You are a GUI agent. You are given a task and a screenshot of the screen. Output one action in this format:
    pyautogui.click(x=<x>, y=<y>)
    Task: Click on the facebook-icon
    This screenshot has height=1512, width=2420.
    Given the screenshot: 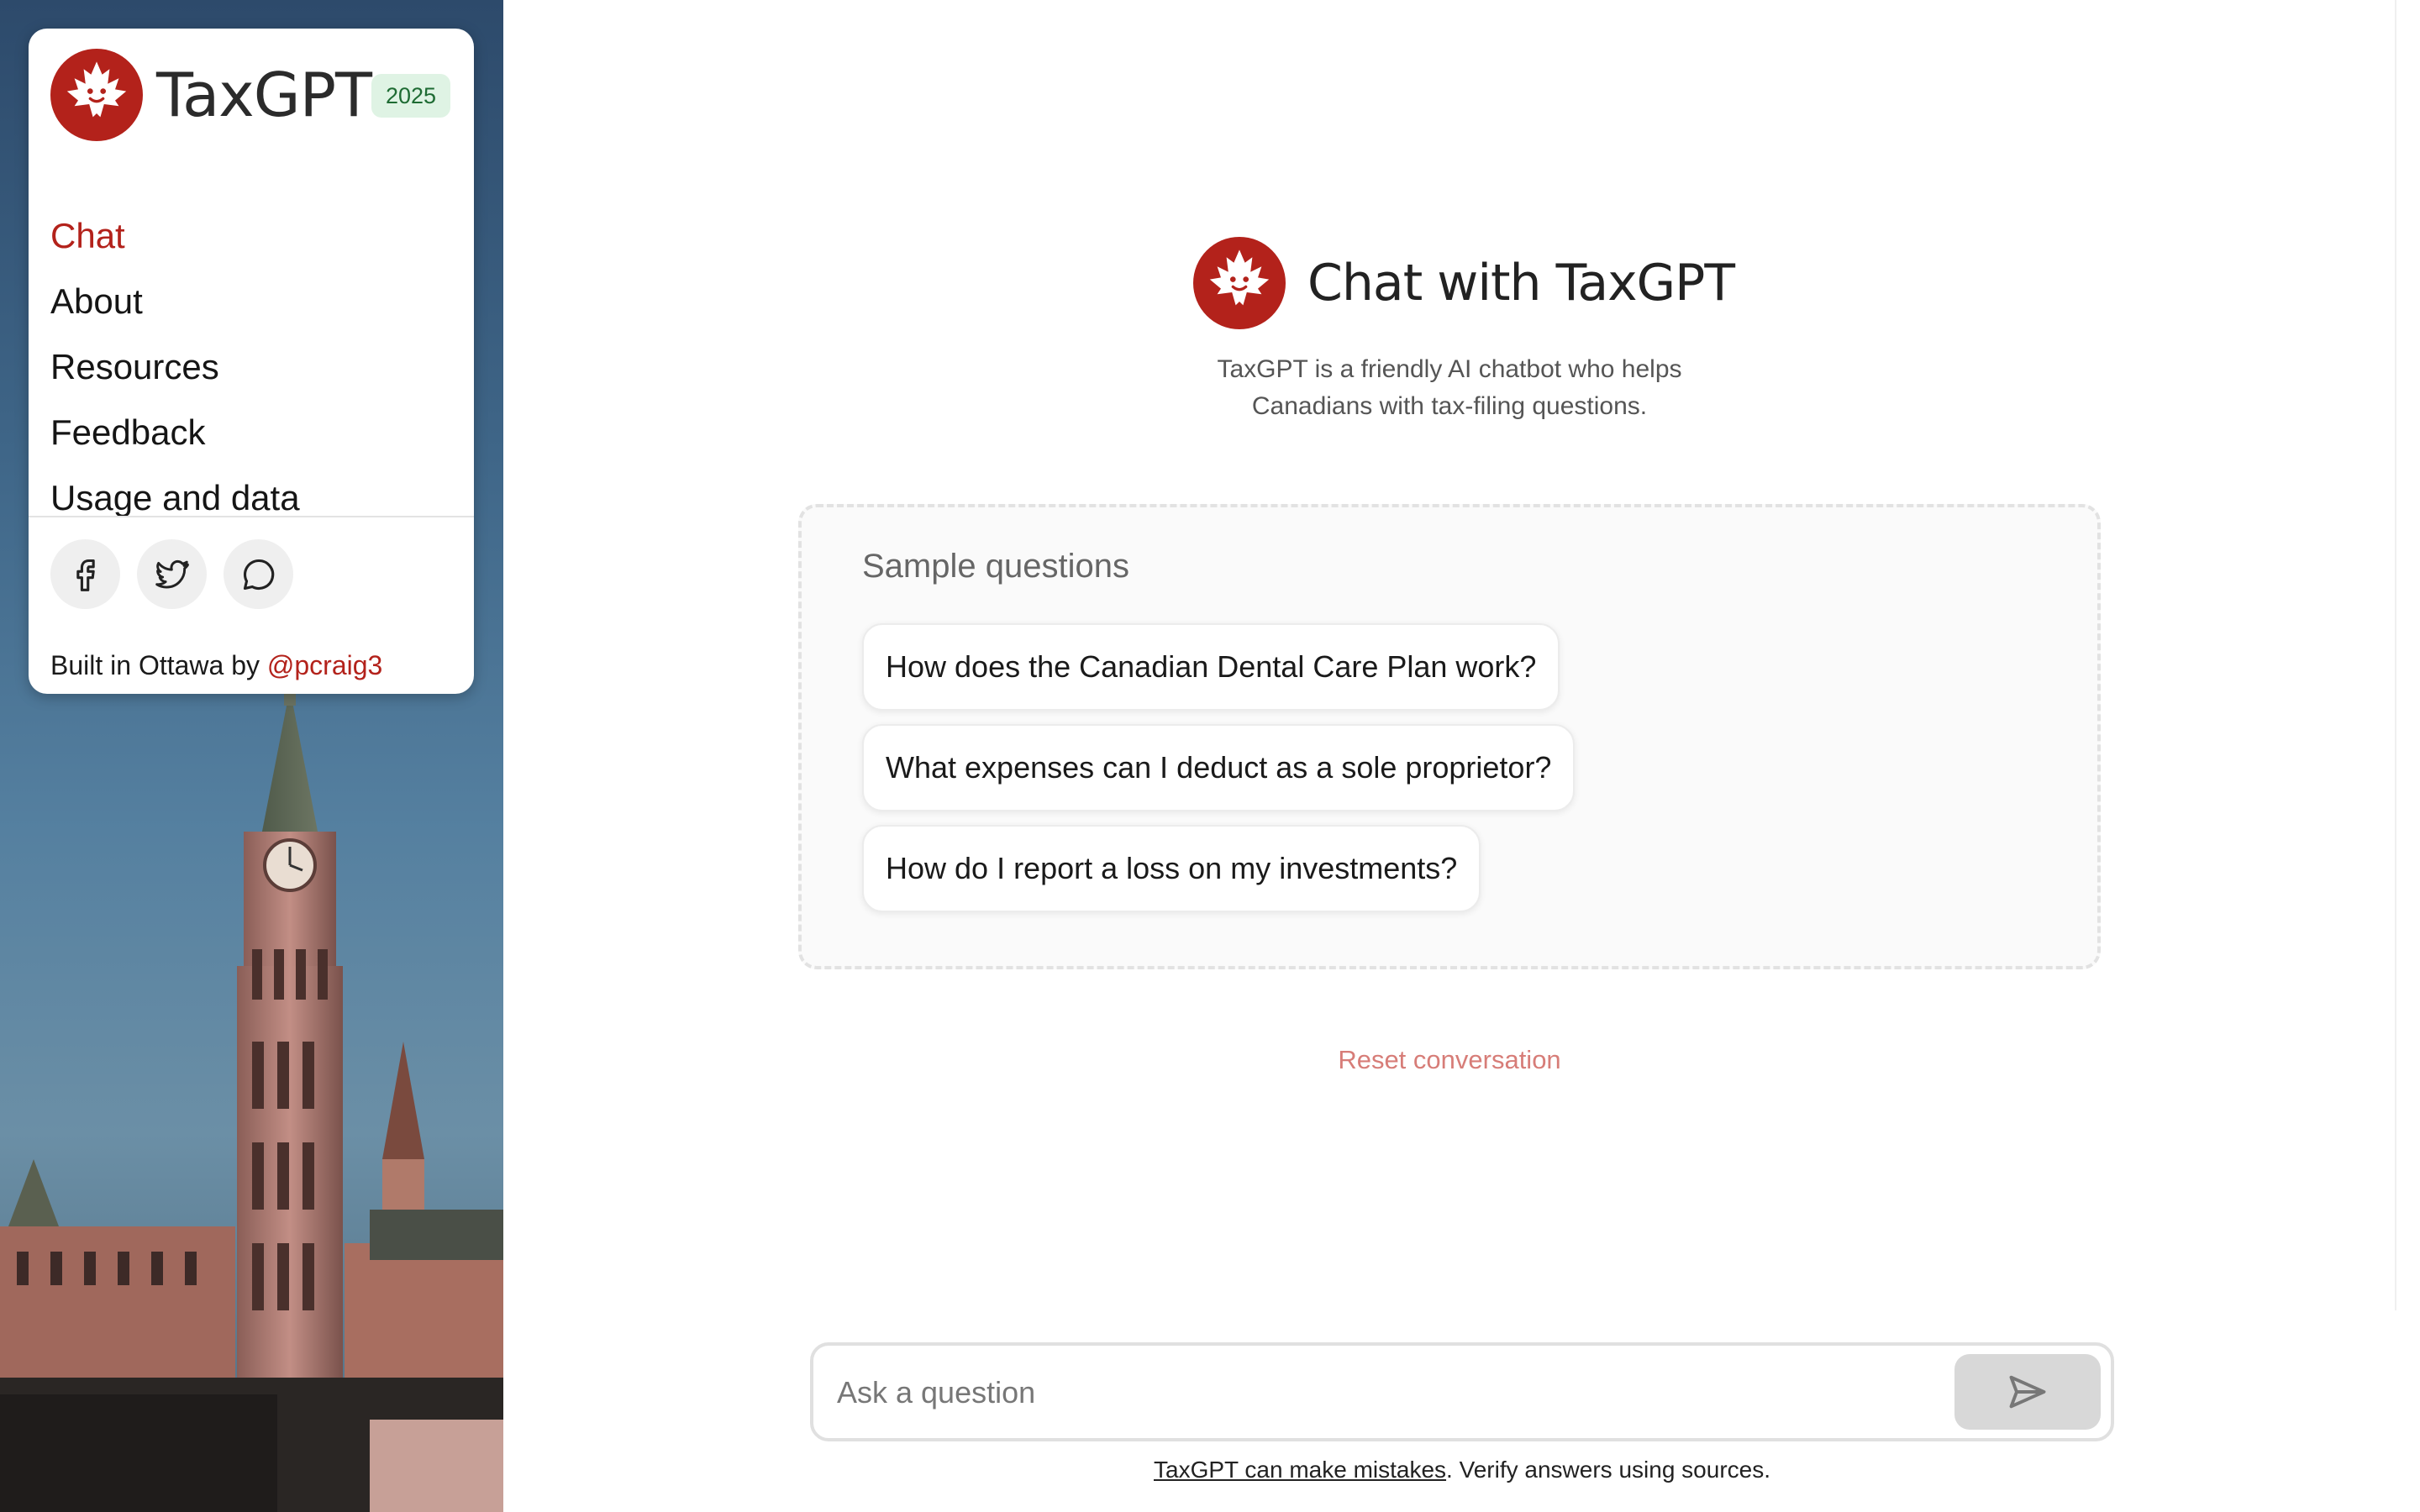 What is the action you would take?
    pyautogui.click(x=85, y=575)
    